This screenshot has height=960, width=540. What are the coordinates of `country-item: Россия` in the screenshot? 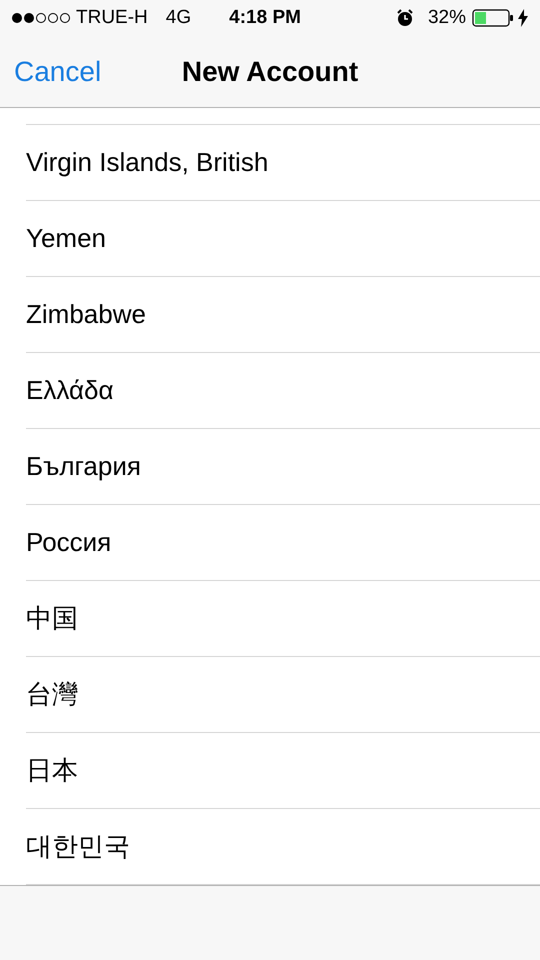 It's located at (69, 542).